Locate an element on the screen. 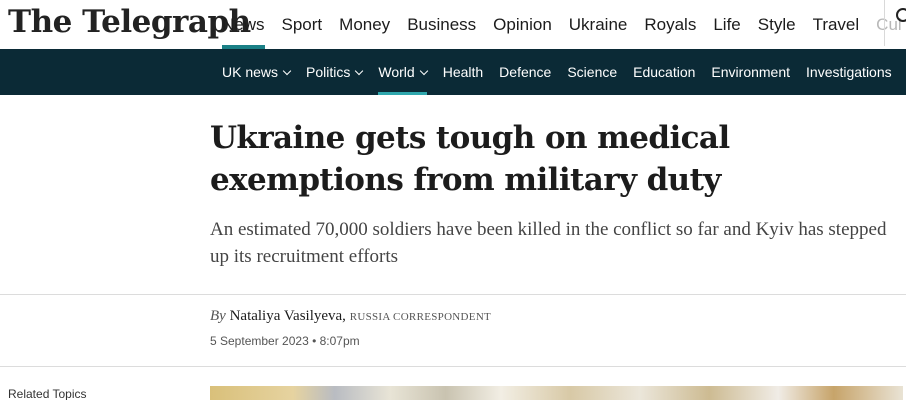  subnav-investigations: Investigations is located at coordinates (849, 72).